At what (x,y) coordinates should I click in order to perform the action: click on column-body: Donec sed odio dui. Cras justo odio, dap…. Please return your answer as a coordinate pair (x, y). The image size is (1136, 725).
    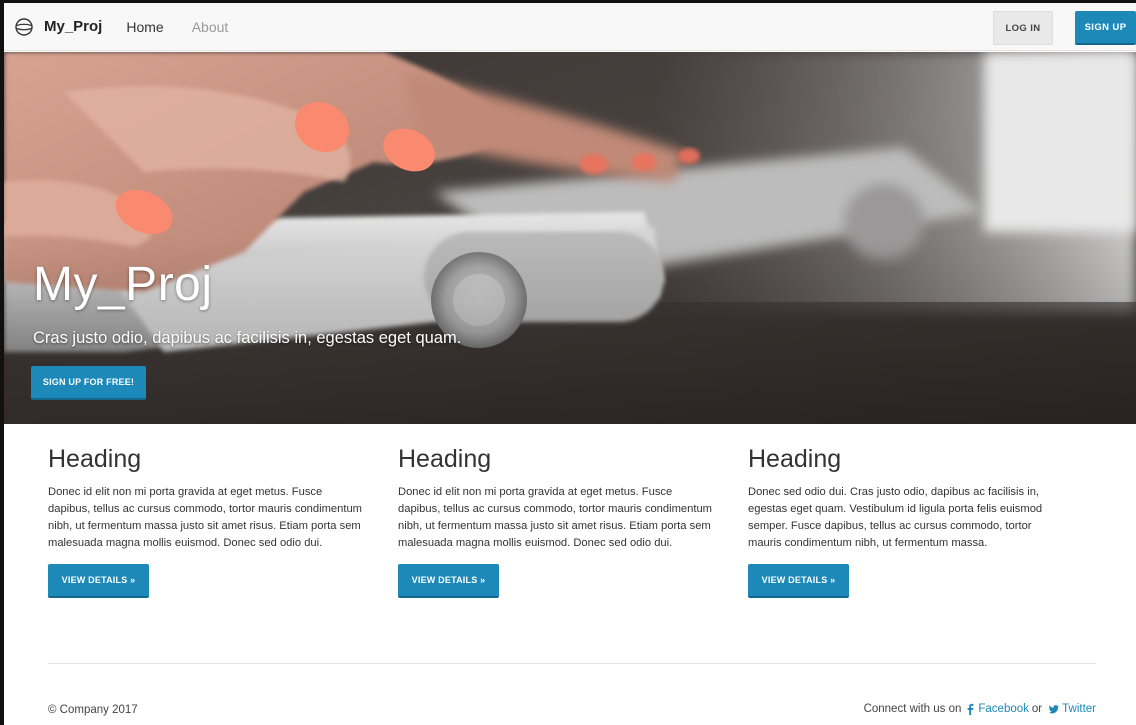
    Looking at the image, I should click on (895, 517).